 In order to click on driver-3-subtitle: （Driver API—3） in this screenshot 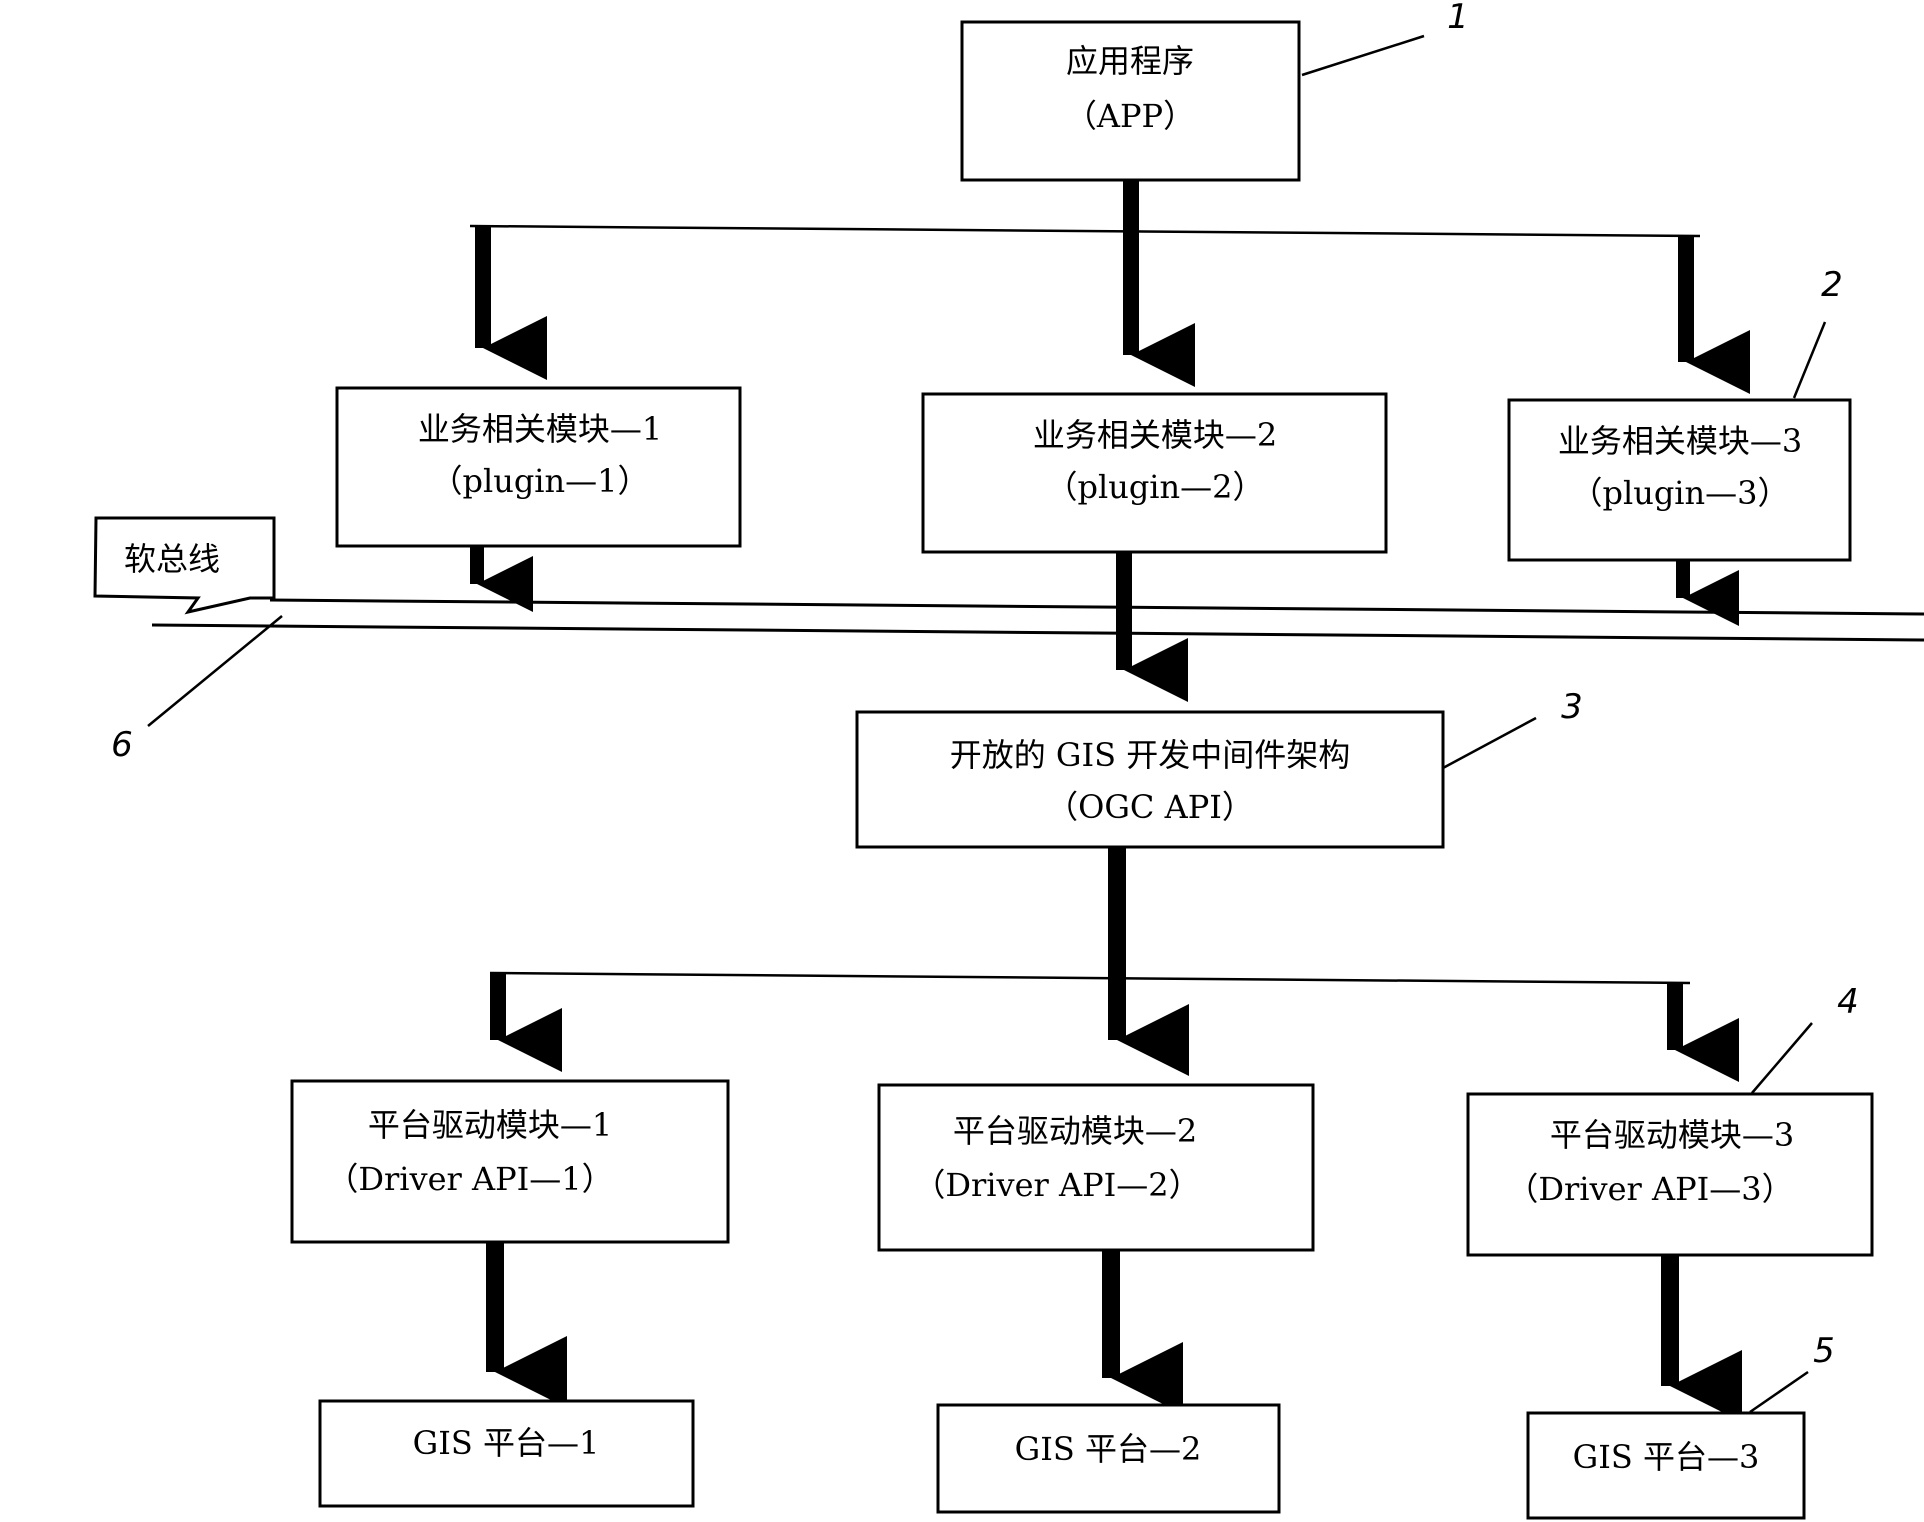, I will do `click(1649, 1189)`.